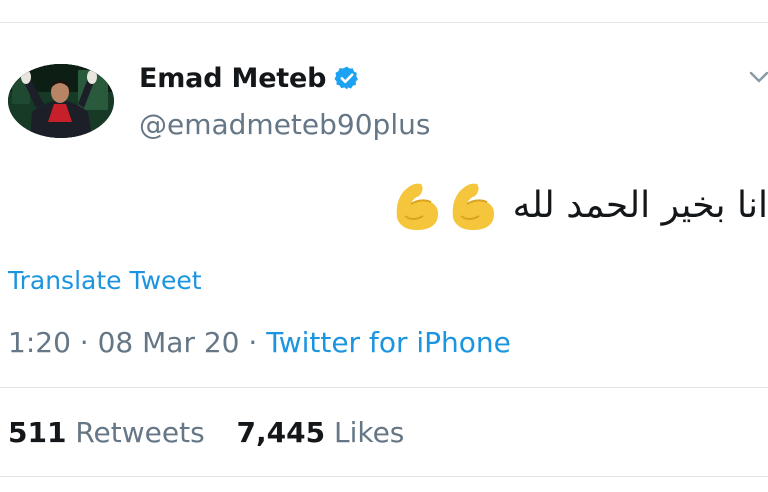 This screenshot has width=768, height=492. Describe the element at coordinates (384, 387) in the screenshot. I see `meta-divider` at that location.